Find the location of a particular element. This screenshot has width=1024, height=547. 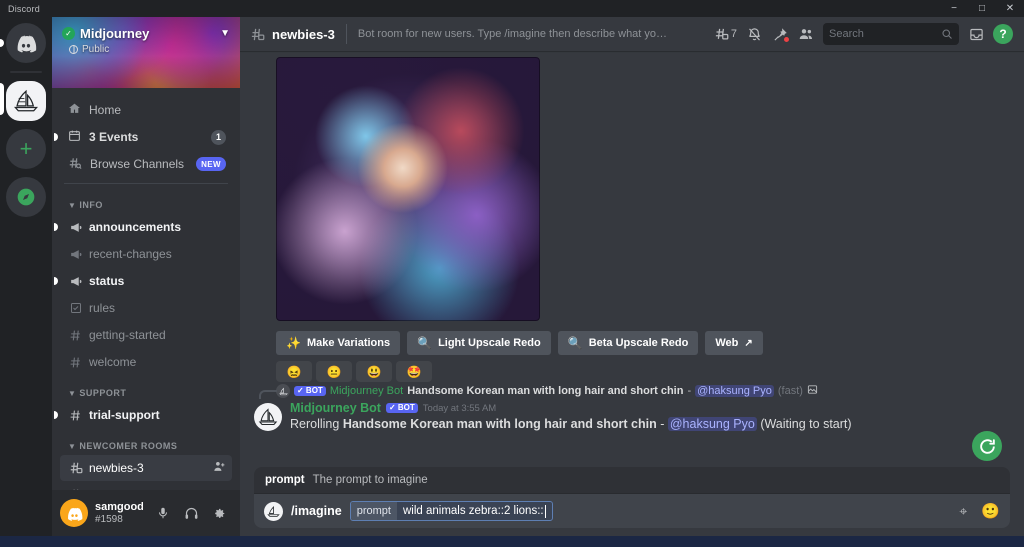

guild-privacy-row: Public is located at coordinates (89, 49).